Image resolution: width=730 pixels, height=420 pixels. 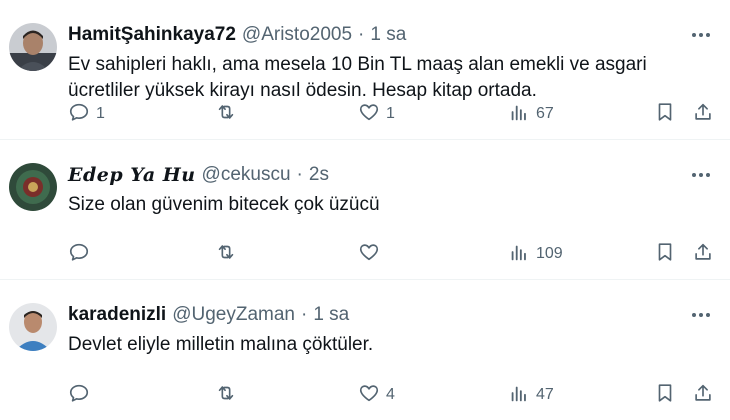 I want to click on views-button: 109, so click(x=535, y=254).